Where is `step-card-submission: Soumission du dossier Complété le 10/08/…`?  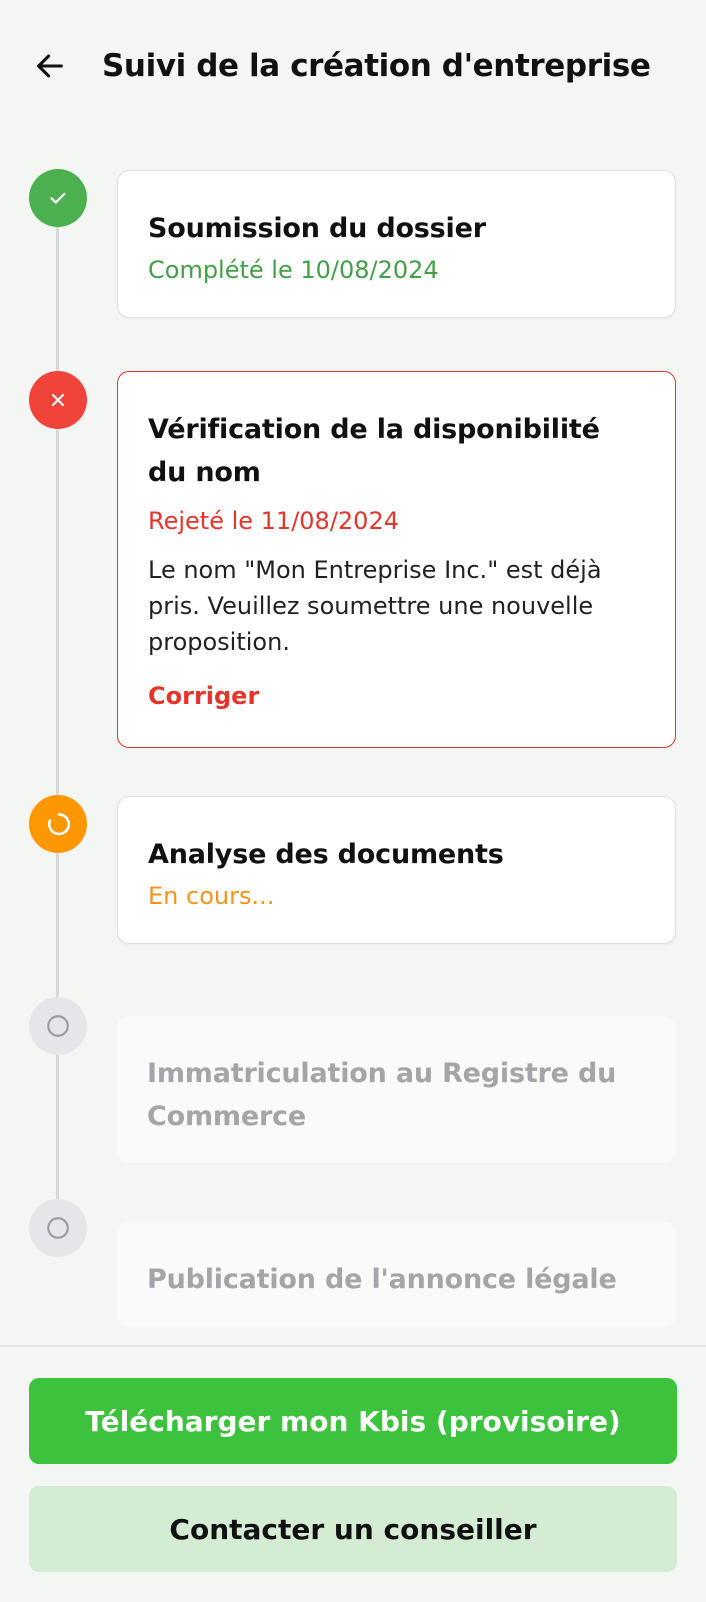
step-card-submission: Soumission du dossier Complété le 10/08/… is located at coordinates (396, 244).